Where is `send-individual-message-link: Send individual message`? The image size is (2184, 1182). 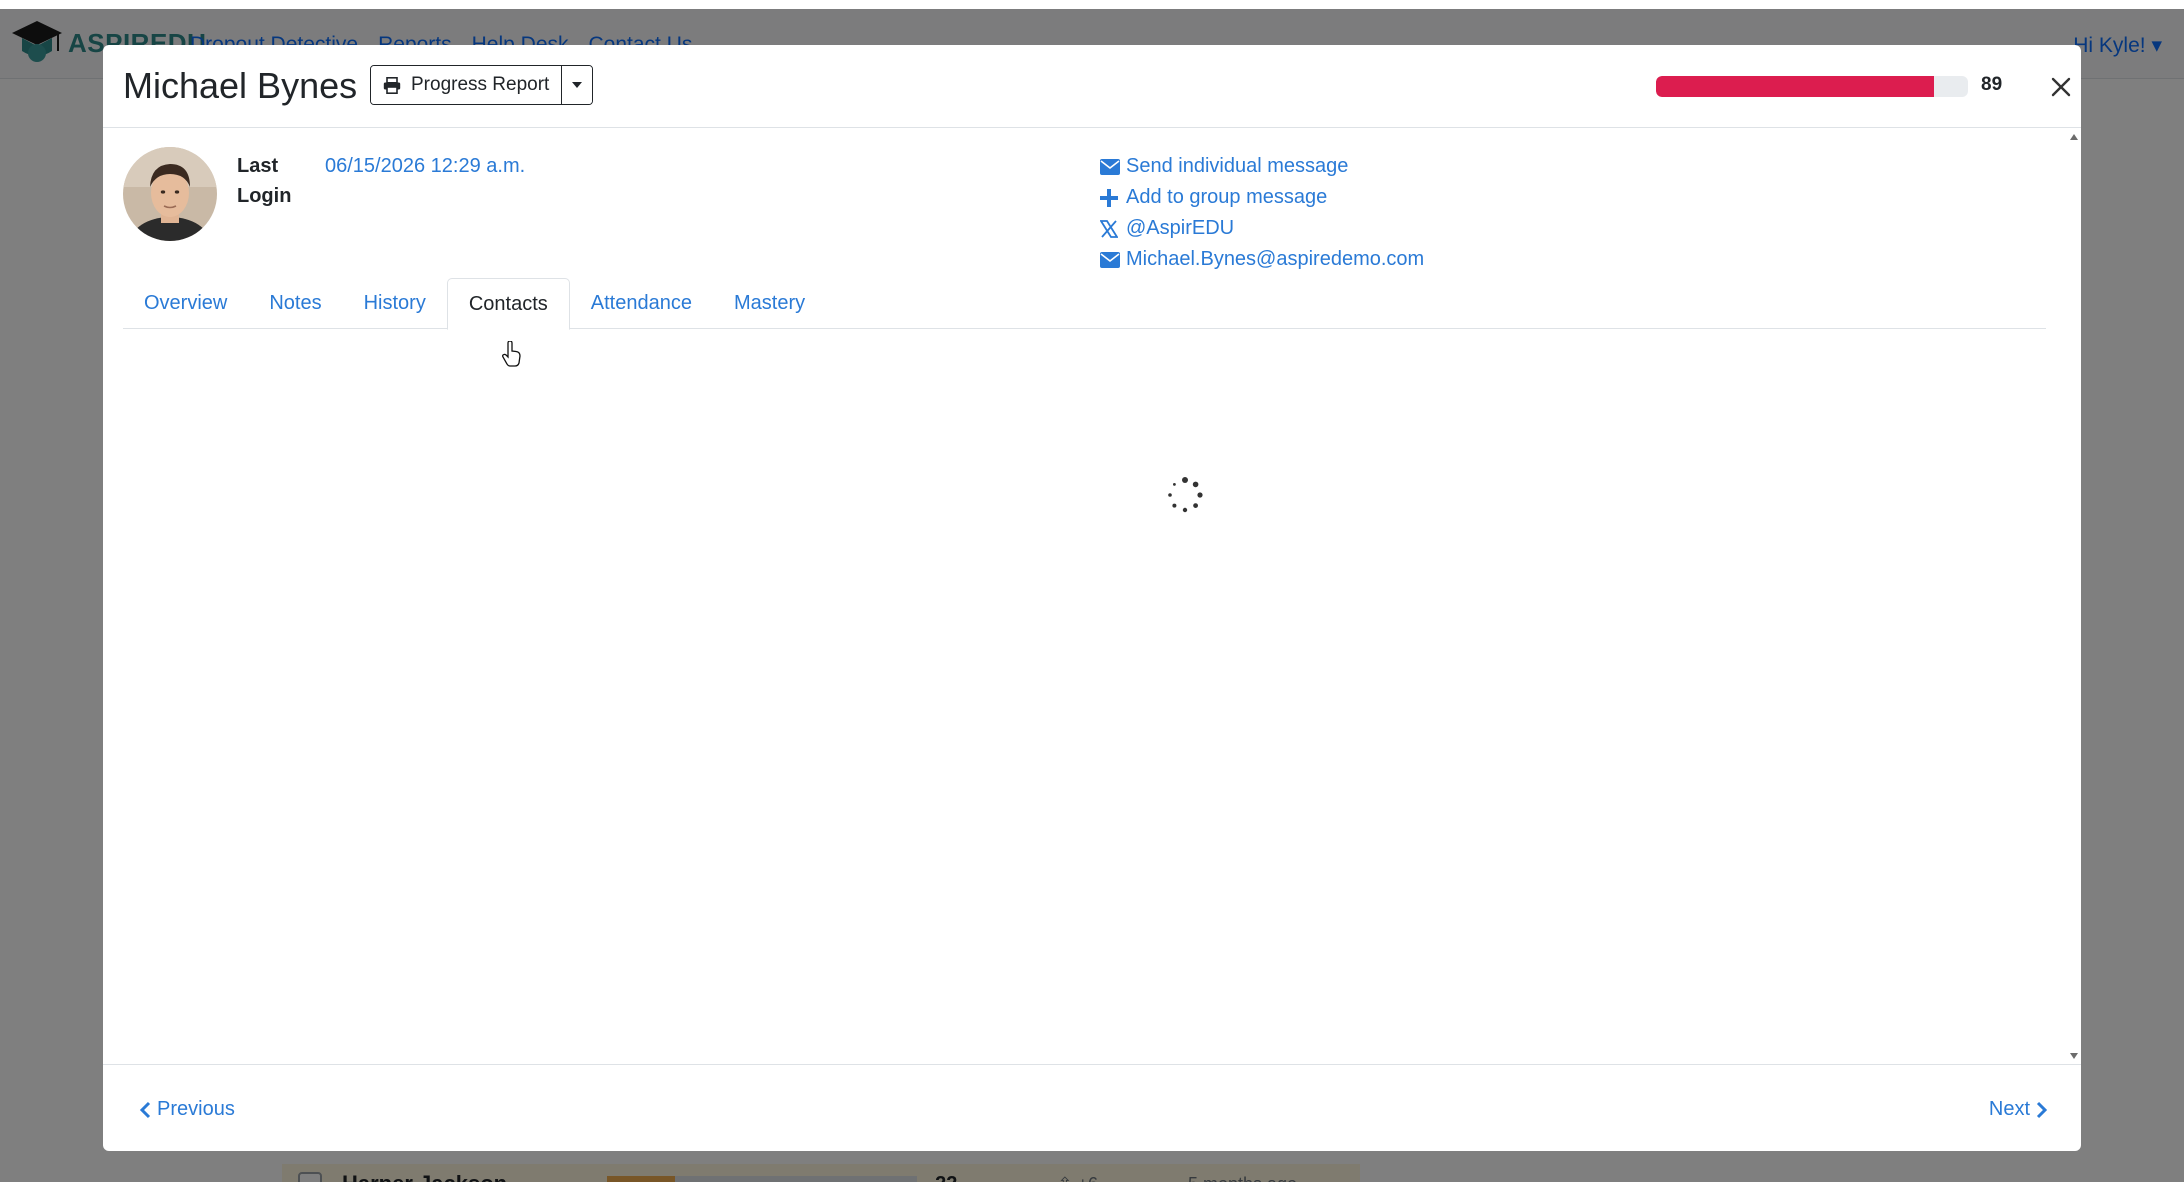 send-individual-message-link: Send individual message is located at coordinates (1262, 166).